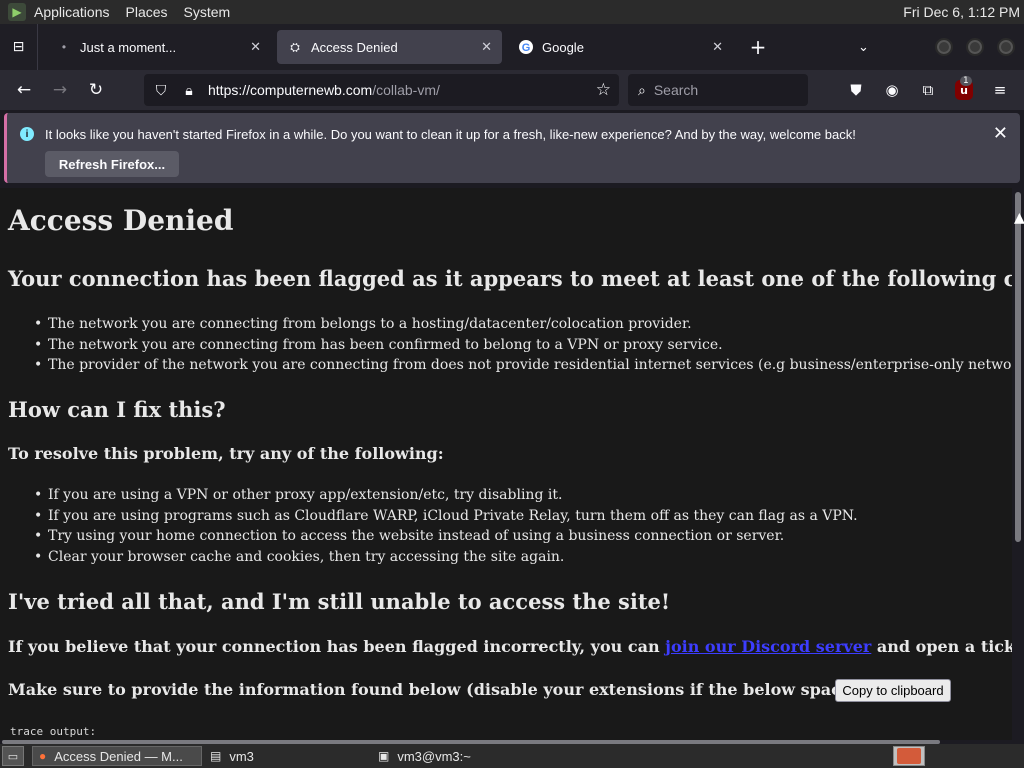  What do you see at coordinates (434, 756) in the screenshot?
I see `task-label: vm3@vm3:~` at bounding box center [434, 756].